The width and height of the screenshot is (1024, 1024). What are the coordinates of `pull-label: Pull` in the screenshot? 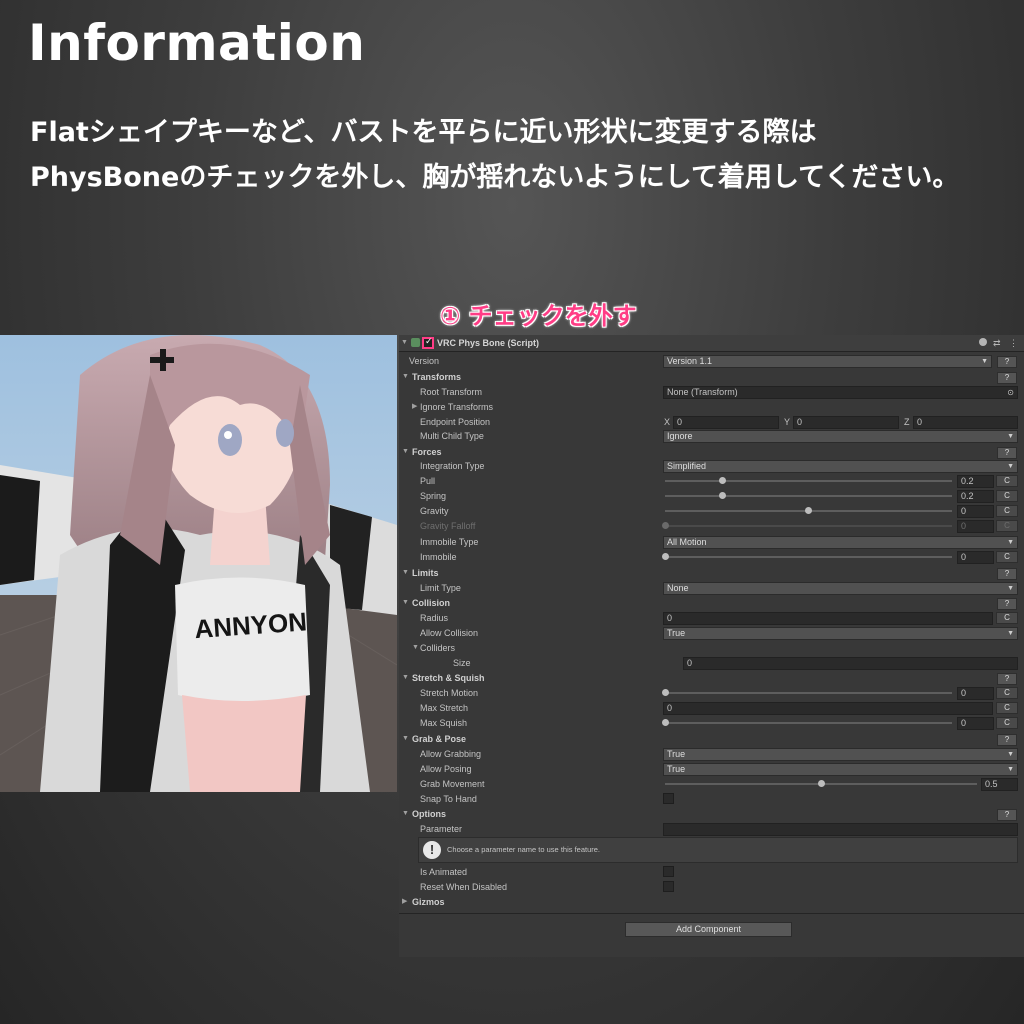 It's located at (428, 481).